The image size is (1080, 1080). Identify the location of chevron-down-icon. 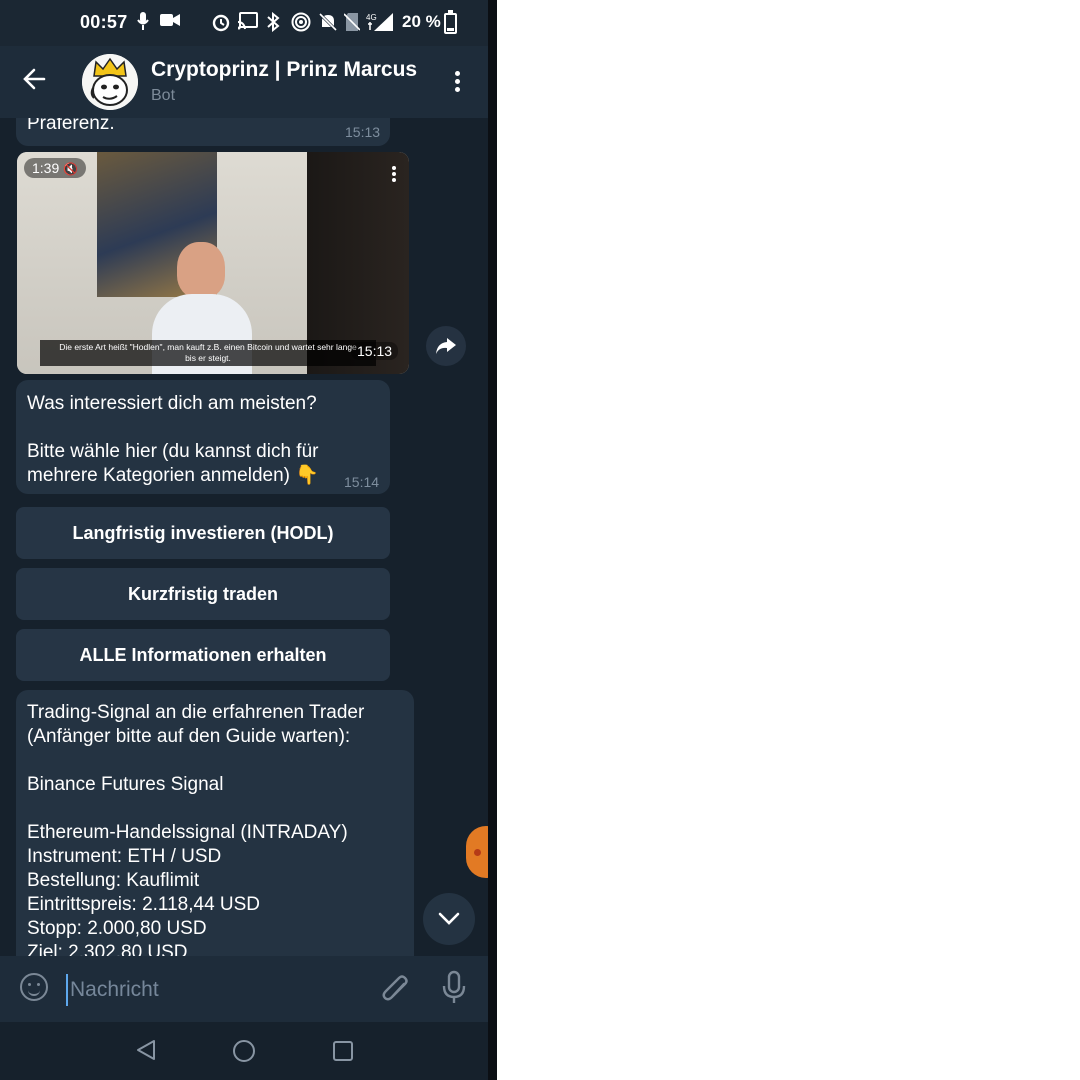
(449, 918).